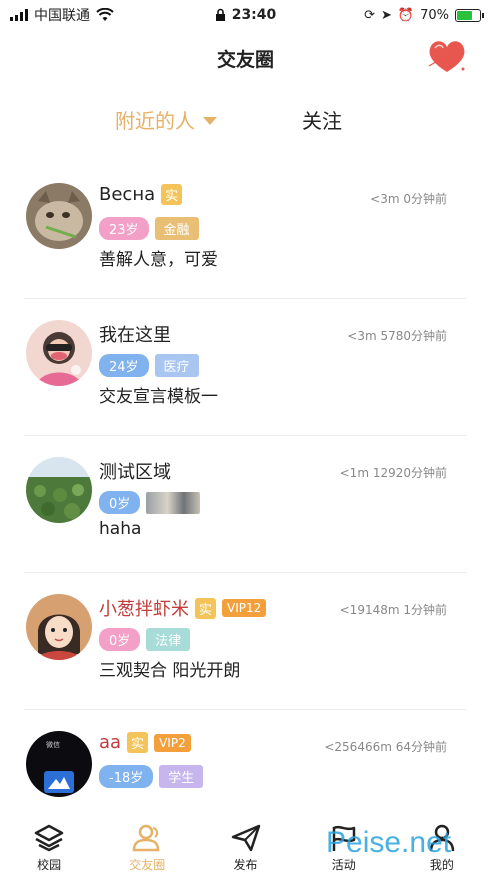  What do you see at coordinates (245, 230) in the screenshot?
I see `list-item: Весна 实 <3m 0分钟前 23岁 金融 善解人意，可爱` at bounding box center [245, 230].